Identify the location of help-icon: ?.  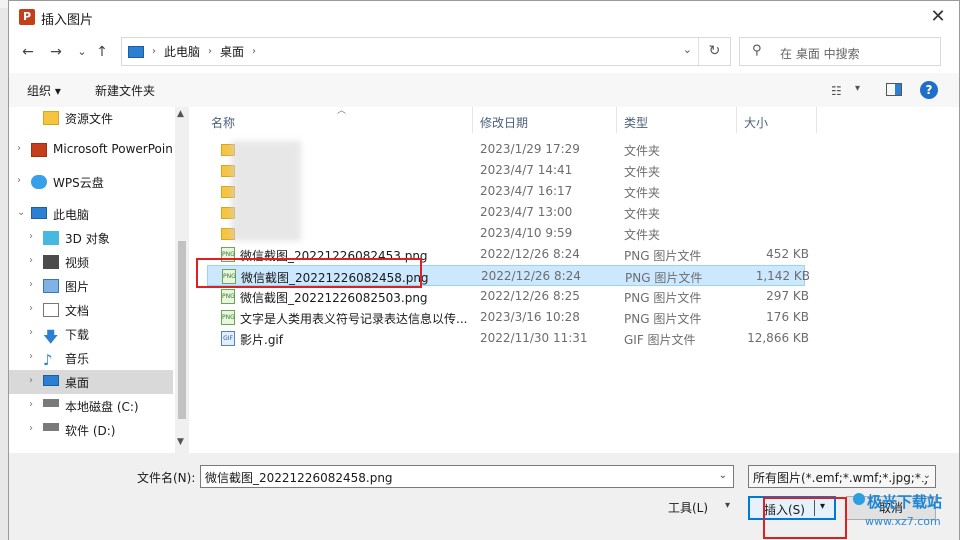
(929, 90).